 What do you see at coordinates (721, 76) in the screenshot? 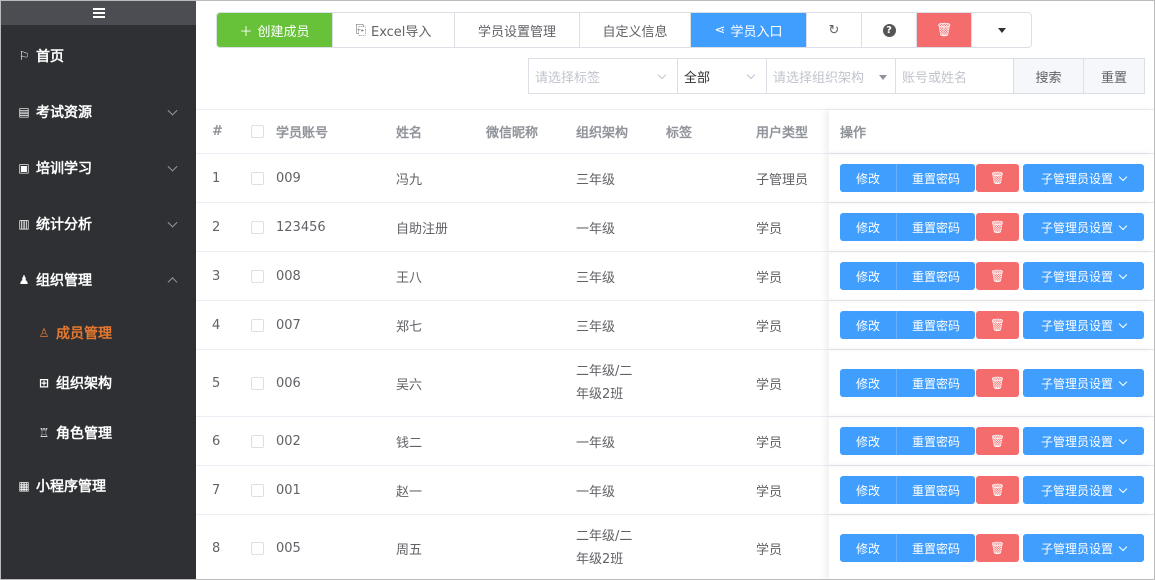
I see `scope-select: 全部` at bounding box center [721, 76].